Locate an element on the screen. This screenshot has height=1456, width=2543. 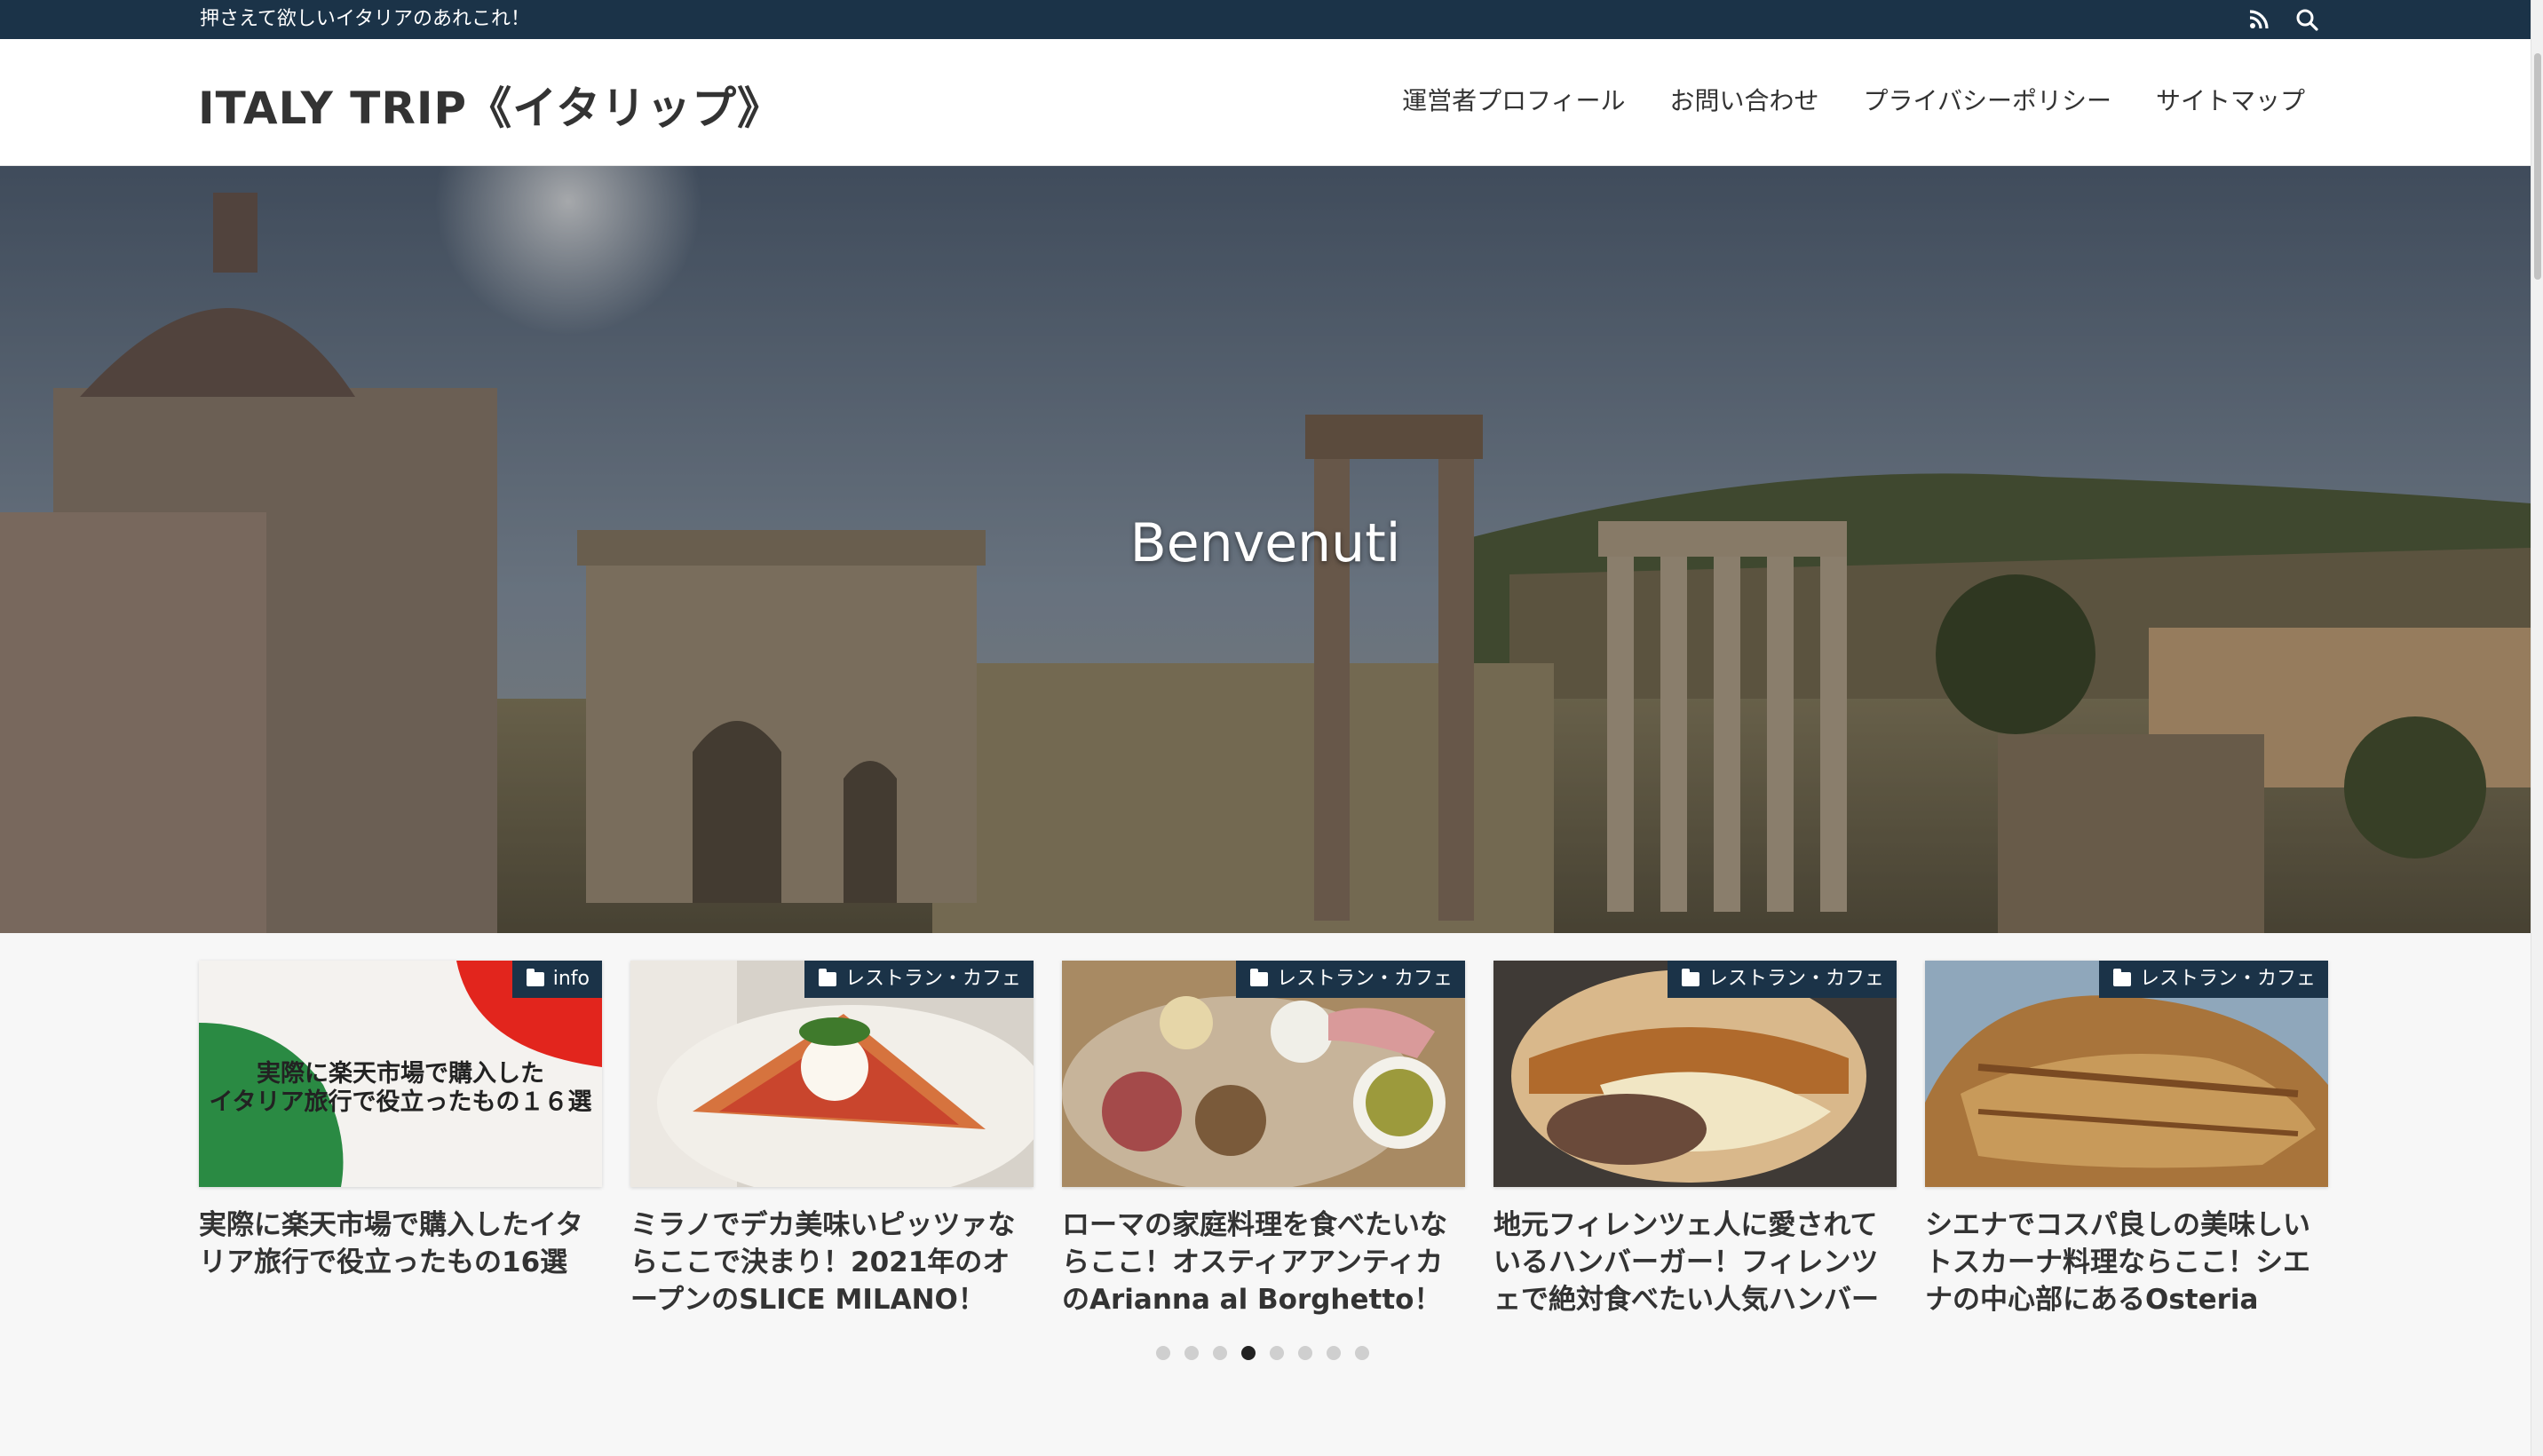
nav-item-privacy-policy: プライバシーポリシー is located at coordinates (1987, 99).